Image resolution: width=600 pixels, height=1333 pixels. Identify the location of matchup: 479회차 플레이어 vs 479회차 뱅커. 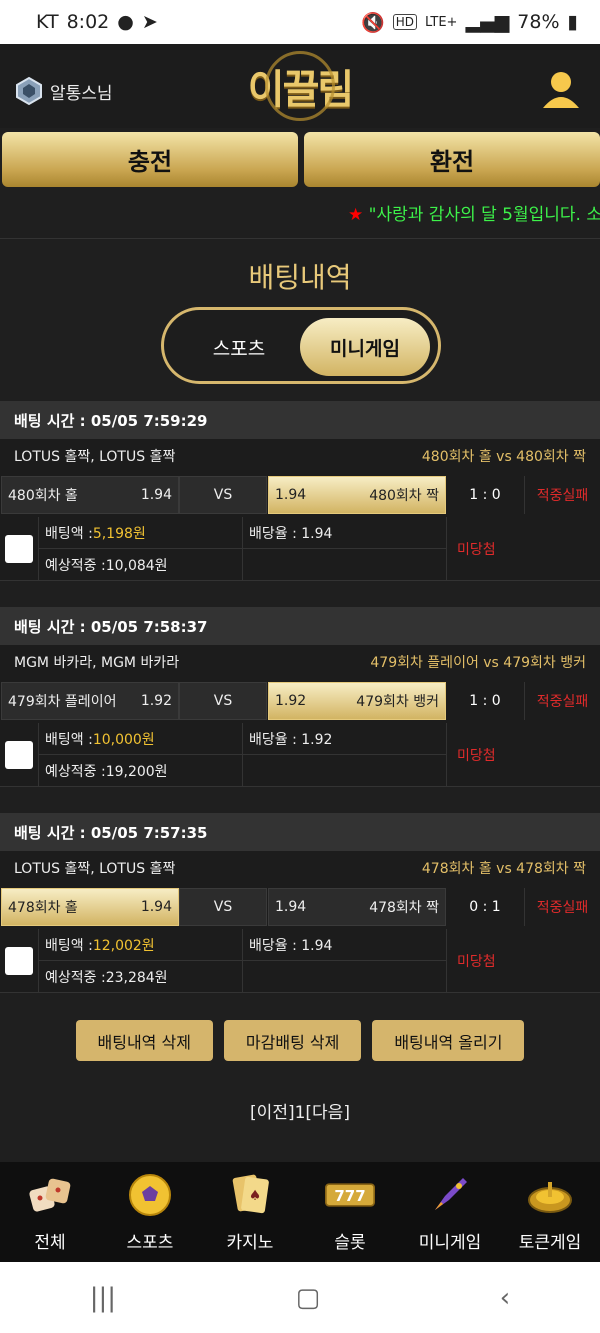
(478, 663).